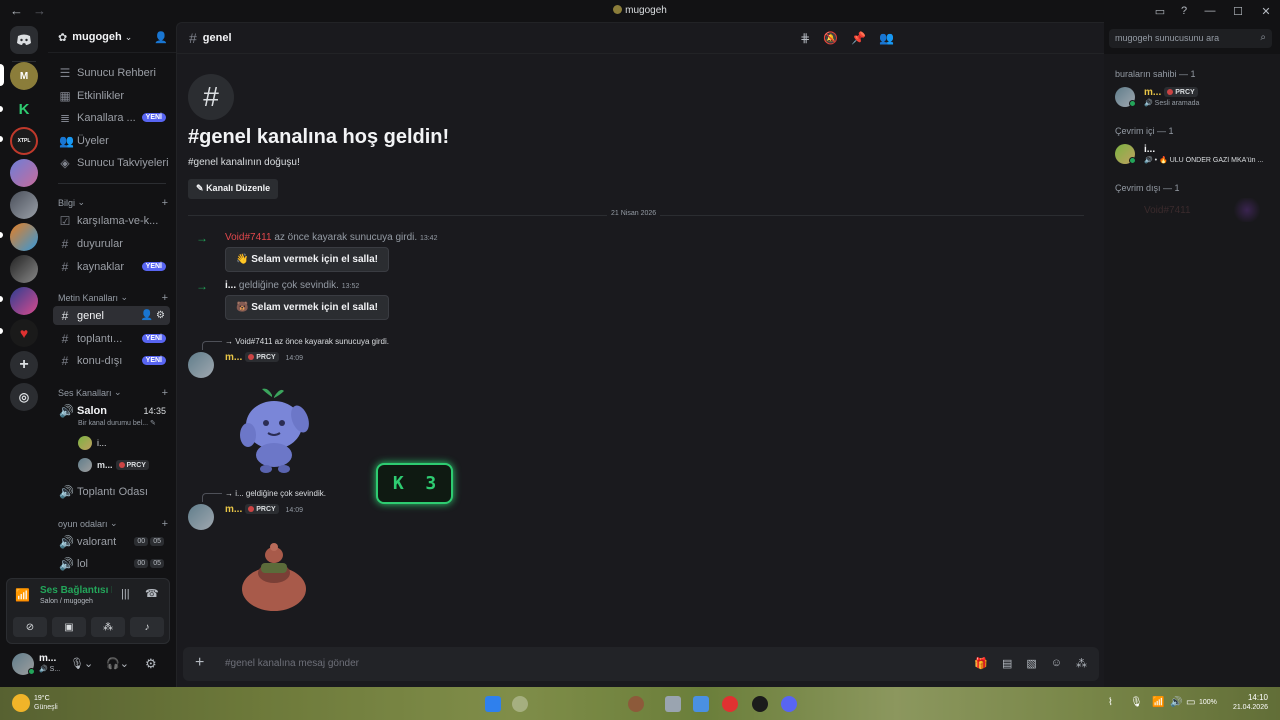  Describe the element at coordinates (24, 237) in the screenshot. I see `server-game-icon` at that location.